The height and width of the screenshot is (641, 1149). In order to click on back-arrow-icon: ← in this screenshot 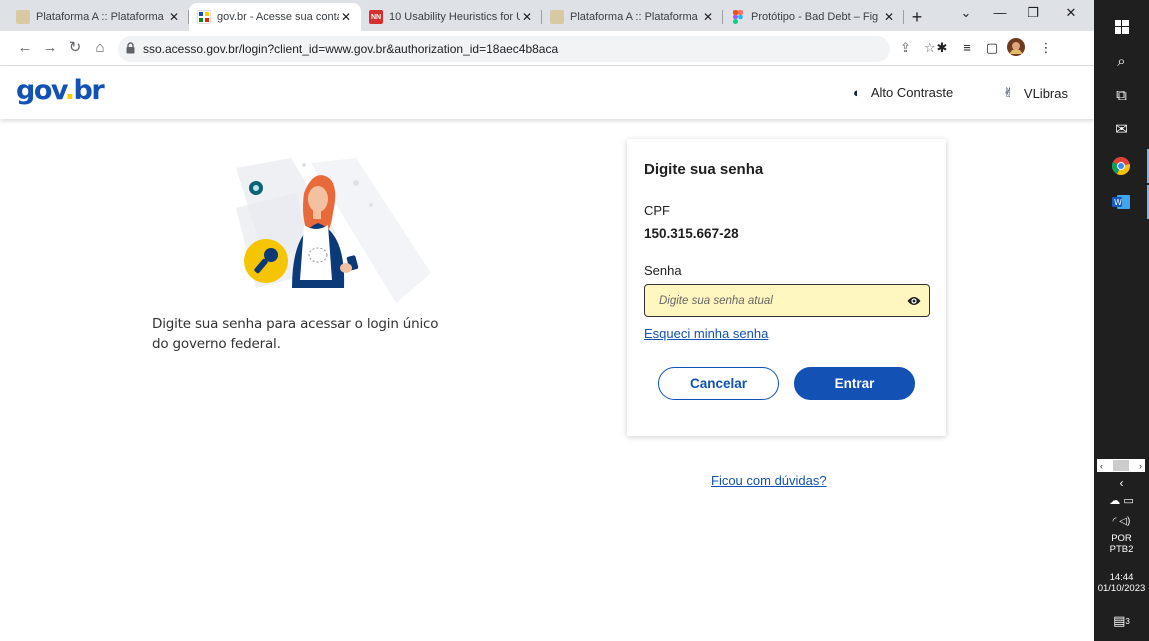, I will do `click(25, 48)`.